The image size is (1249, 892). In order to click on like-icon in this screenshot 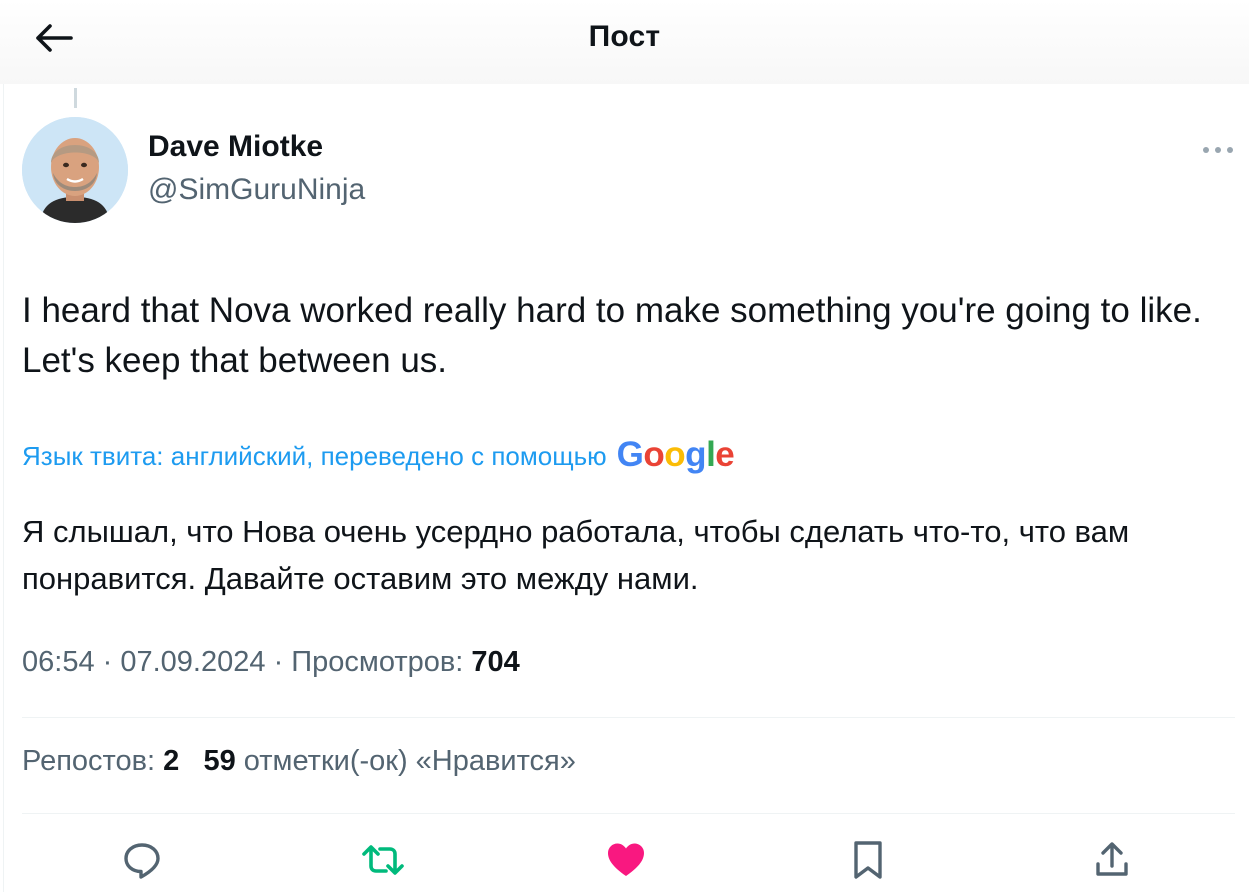, I will do `click(626, 859)`.